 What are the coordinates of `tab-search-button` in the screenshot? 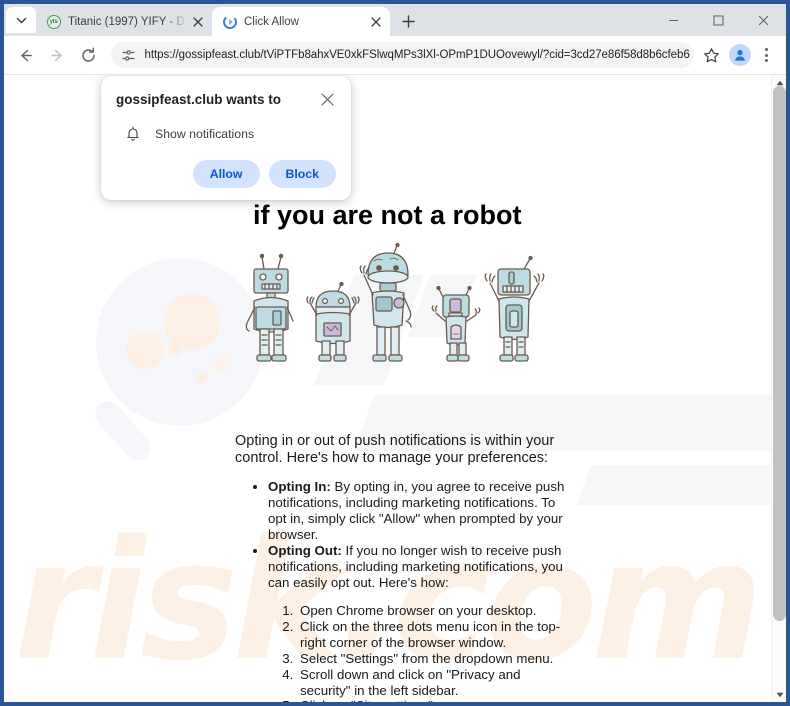 It's located at (21, 20).